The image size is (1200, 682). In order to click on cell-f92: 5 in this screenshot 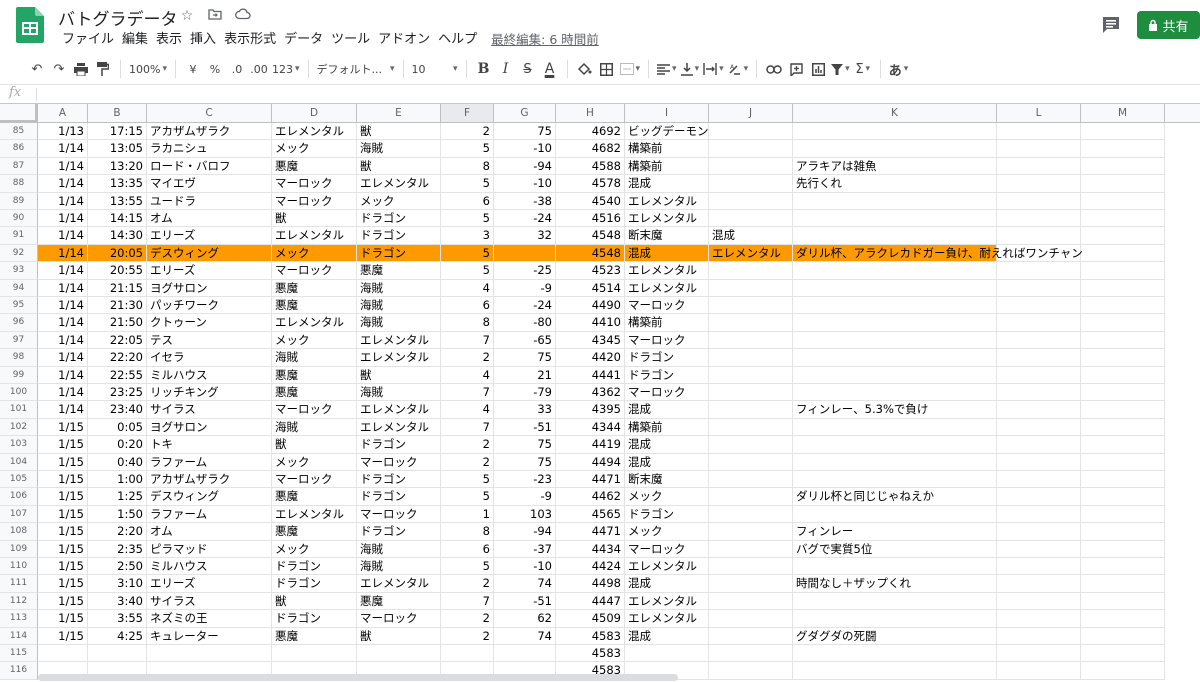, I will do `click(467, 253)`.